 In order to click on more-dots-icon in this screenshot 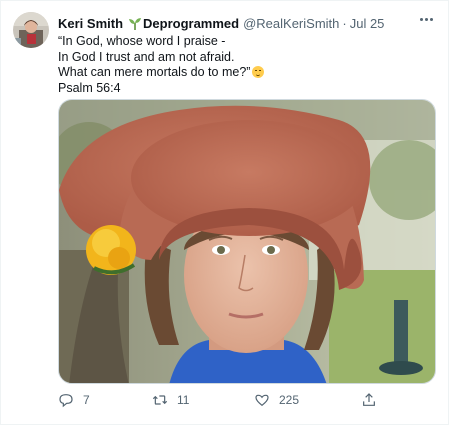, I will do `click(426, 19)`.